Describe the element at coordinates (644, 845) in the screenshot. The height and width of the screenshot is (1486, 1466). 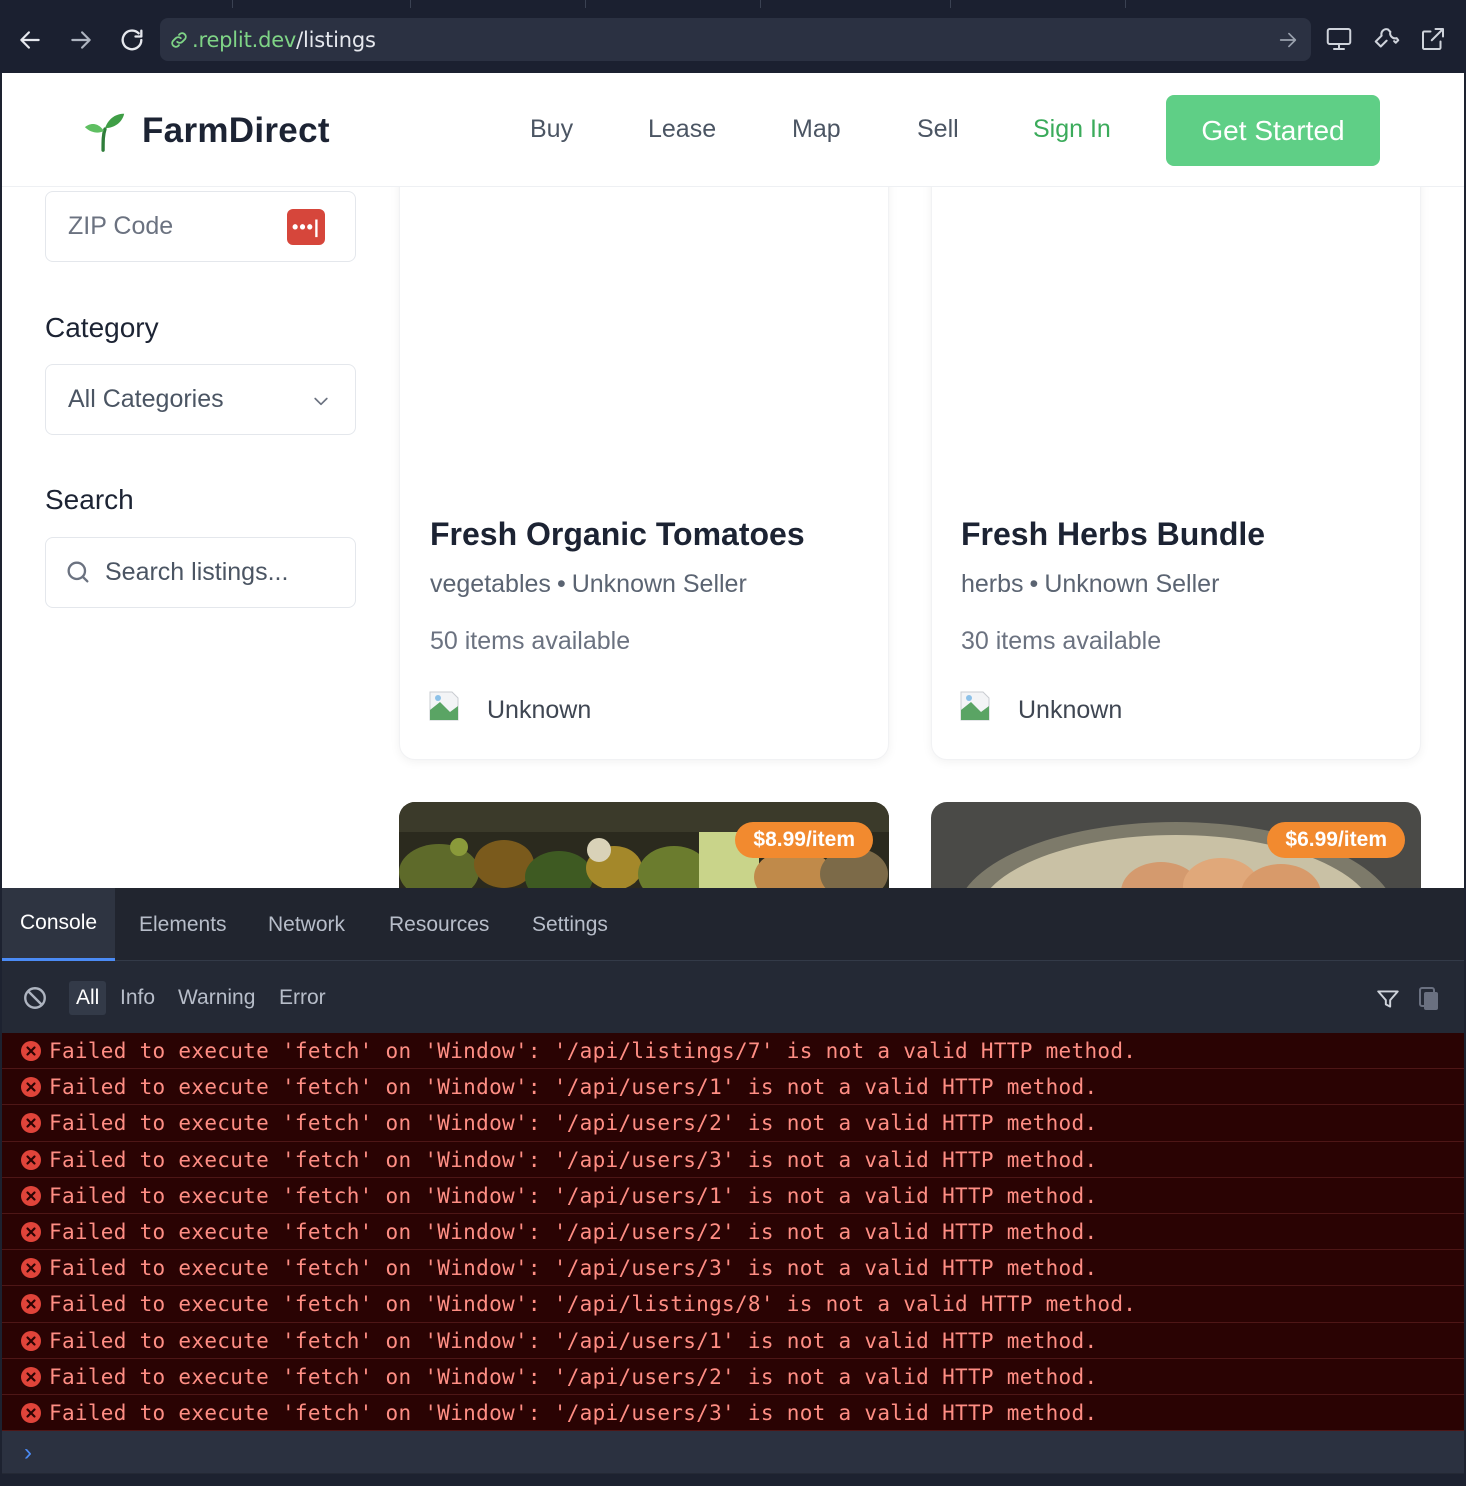
I see `listing-card: $8.99/item` at that location.